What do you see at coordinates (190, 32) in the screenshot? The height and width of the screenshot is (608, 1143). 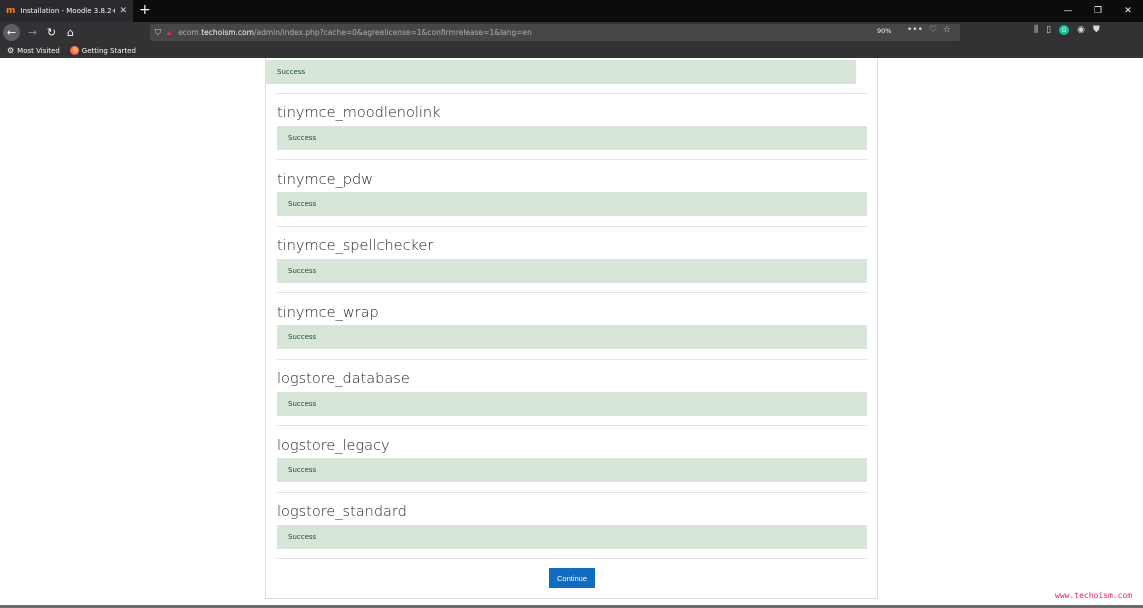 I see `url-prefix: ecom.` at bounding box center [190, 32].